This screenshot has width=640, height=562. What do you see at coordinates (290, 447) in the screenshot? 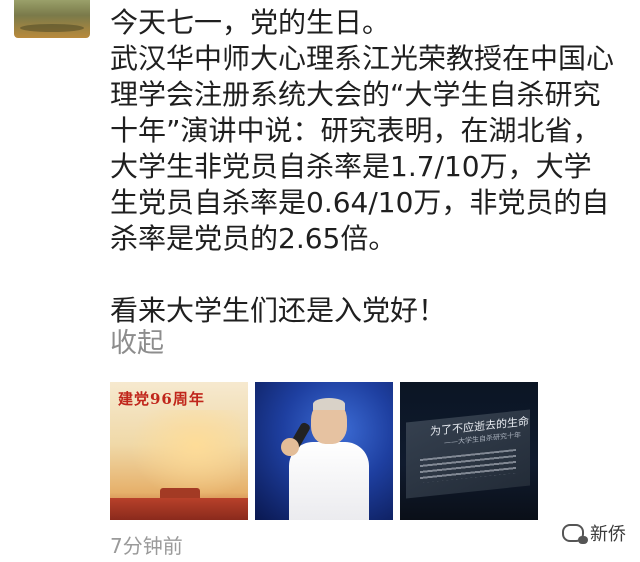
I see `speaker-hand` at bounding box center [290, 447].